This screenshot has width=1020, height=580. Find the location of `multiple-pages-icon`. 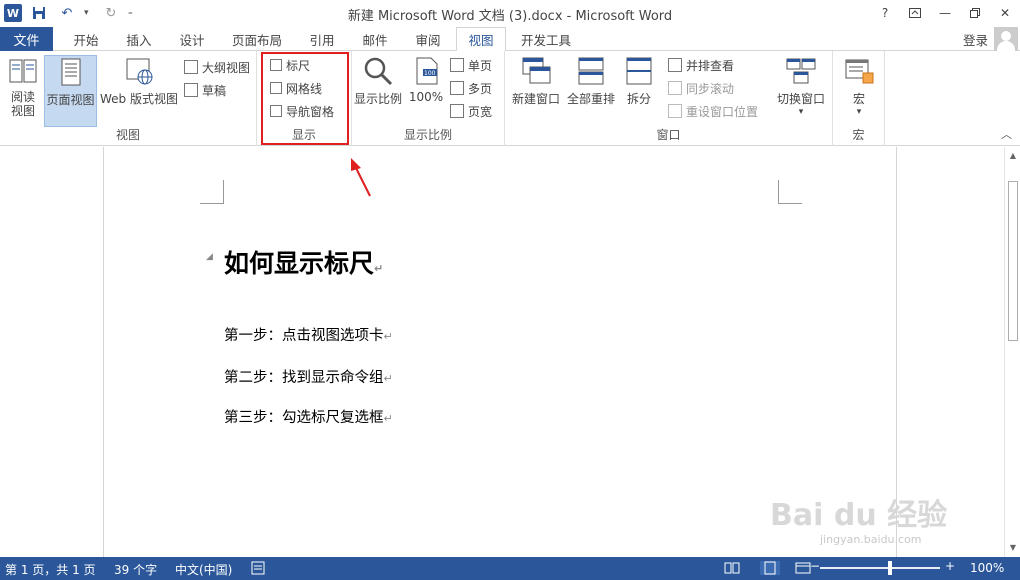

multiple-pages-icon is located at coordinates (457, 88).